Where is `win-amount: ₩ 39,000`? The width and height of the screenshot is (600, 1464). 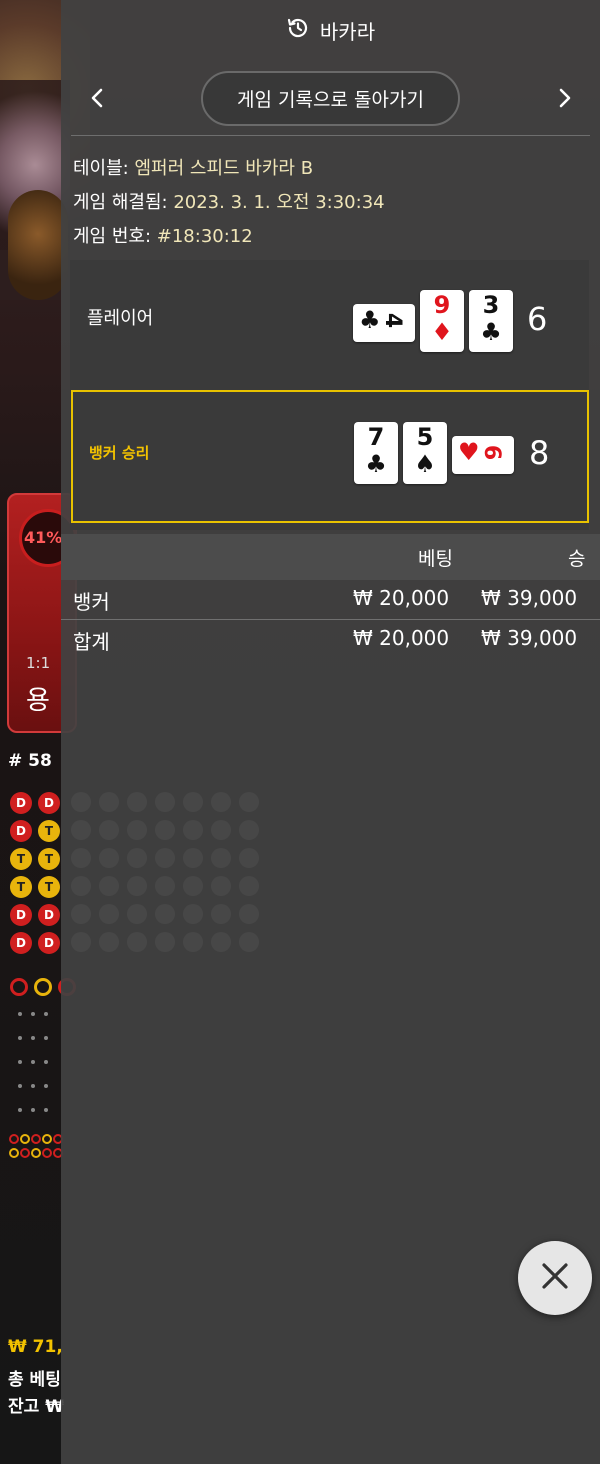 win-amount: ₩ 39,000 is located at coordinates (529, 598).